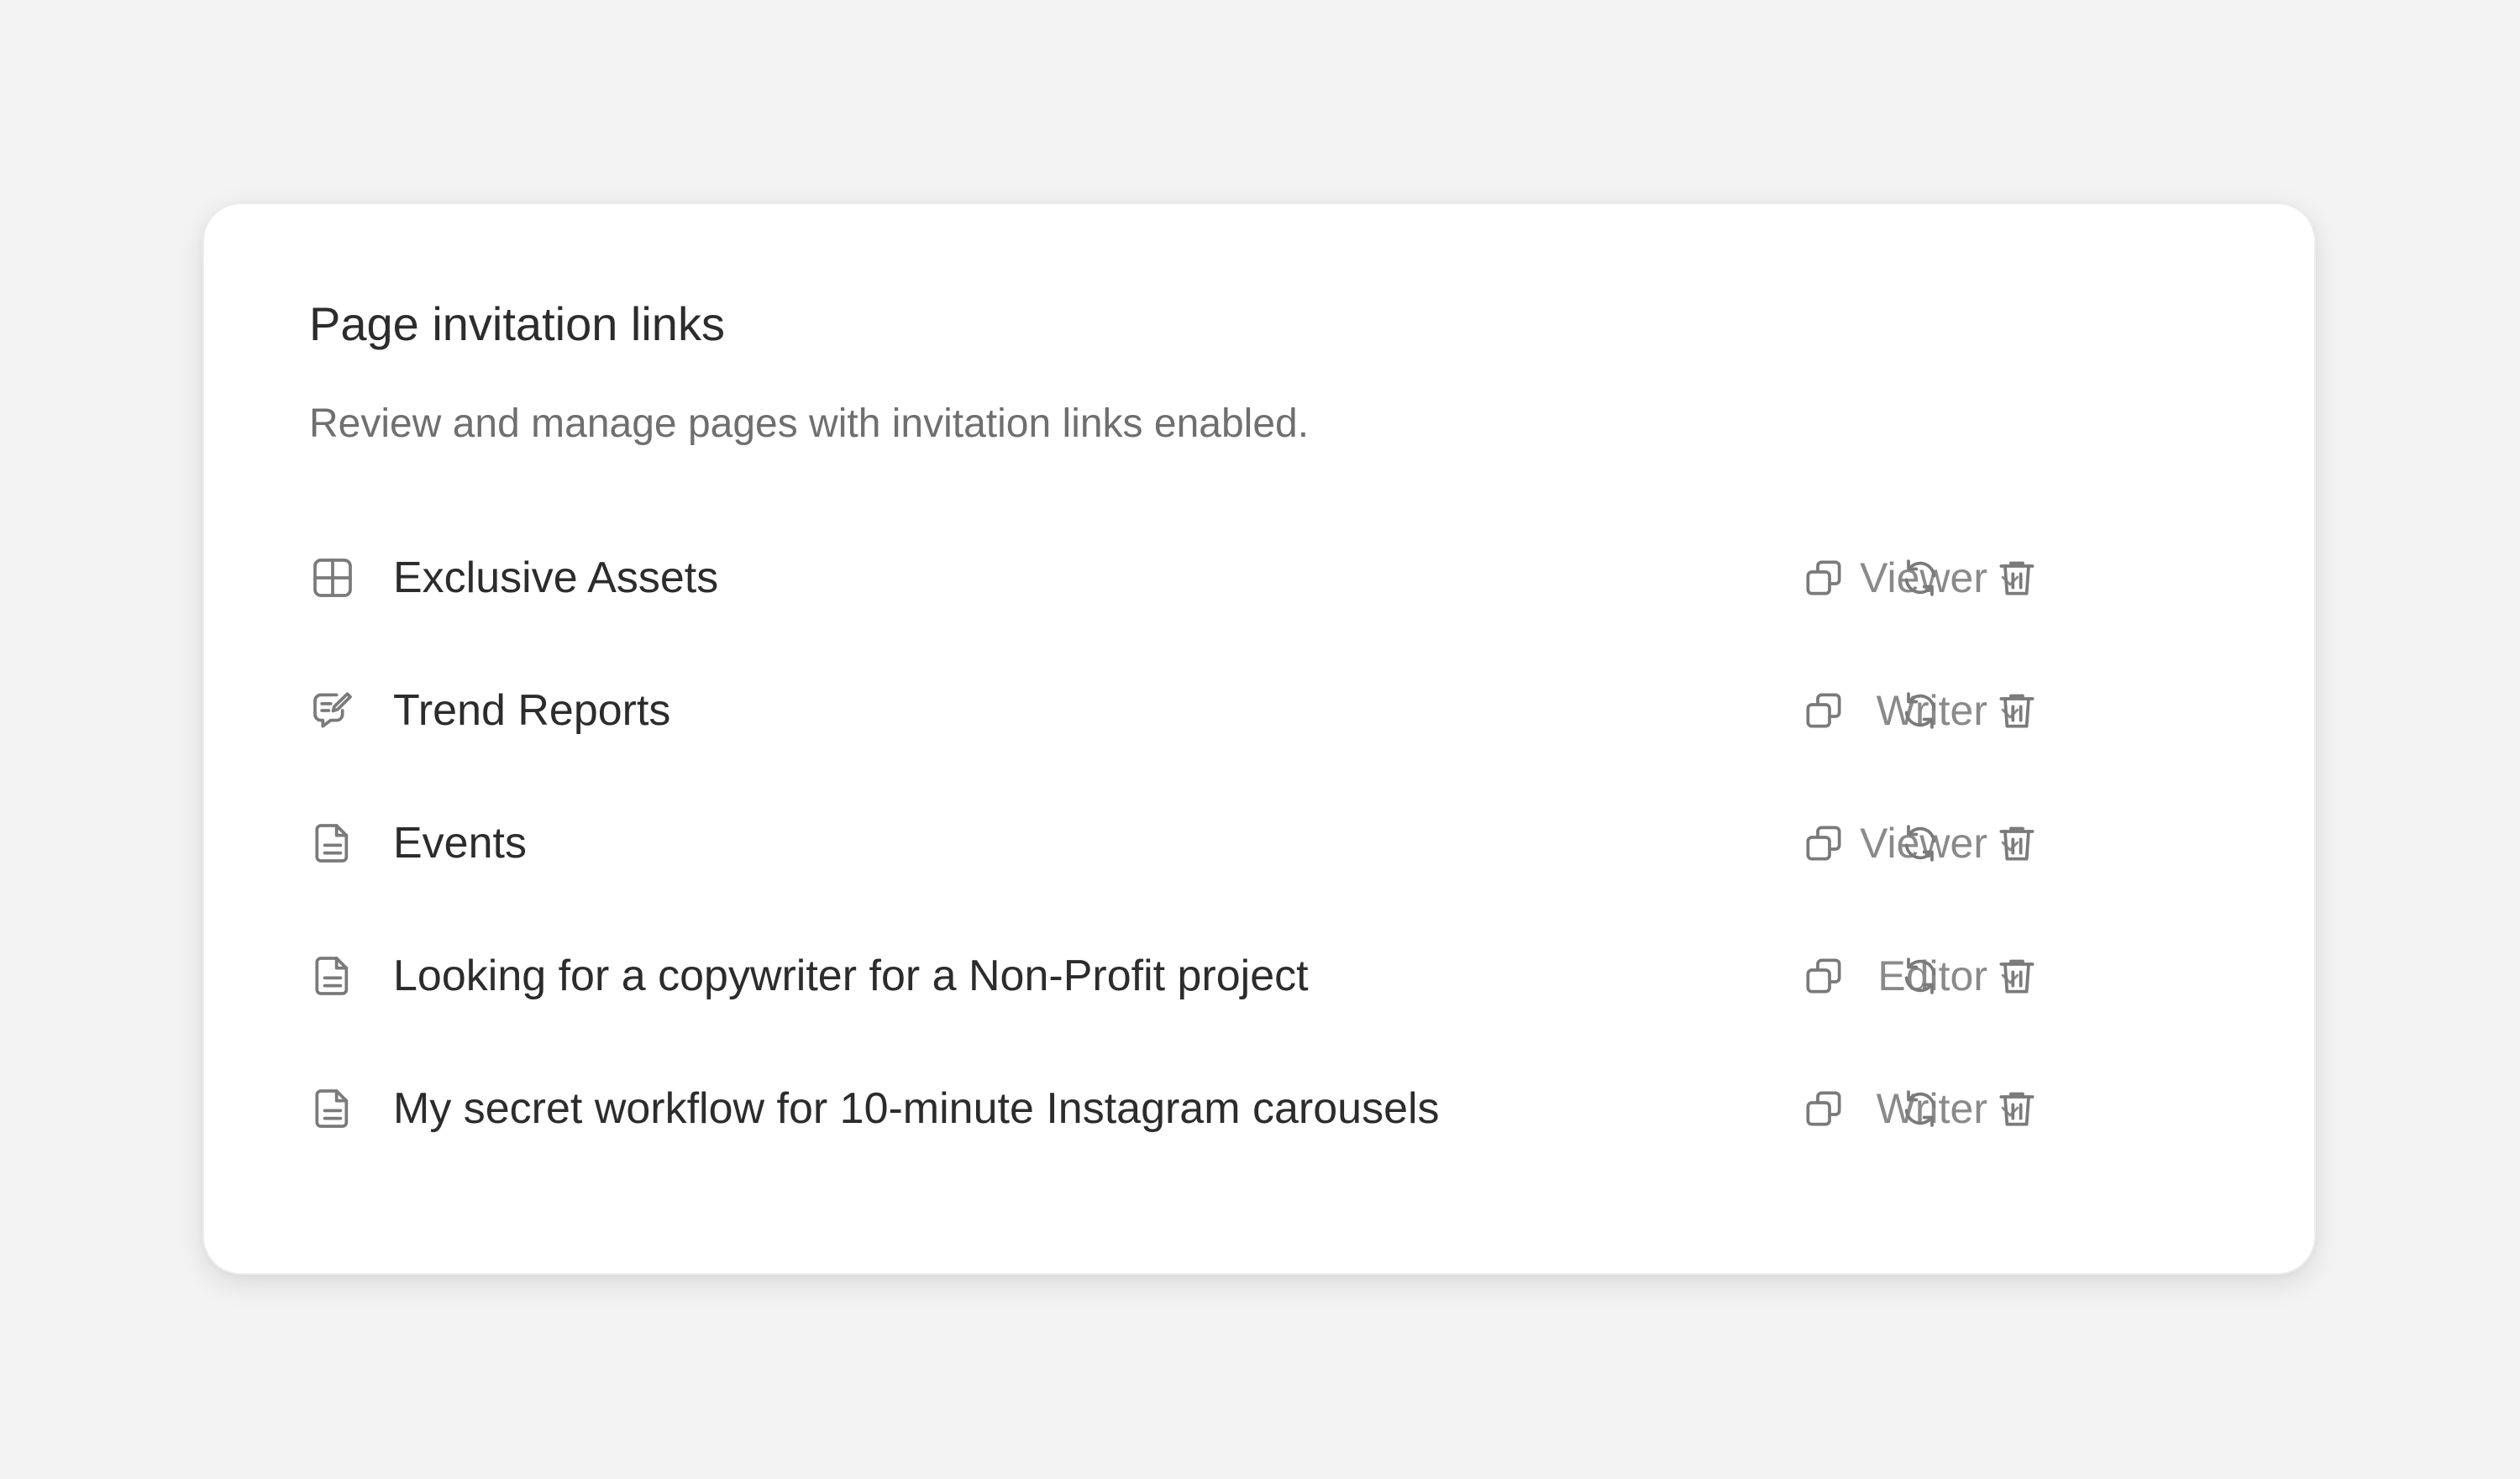 Image resolution: width=2520 pixels, height=1479 pixels. I want to click on list-item: Exclusive Assets Viewer, so click(1254, 578).